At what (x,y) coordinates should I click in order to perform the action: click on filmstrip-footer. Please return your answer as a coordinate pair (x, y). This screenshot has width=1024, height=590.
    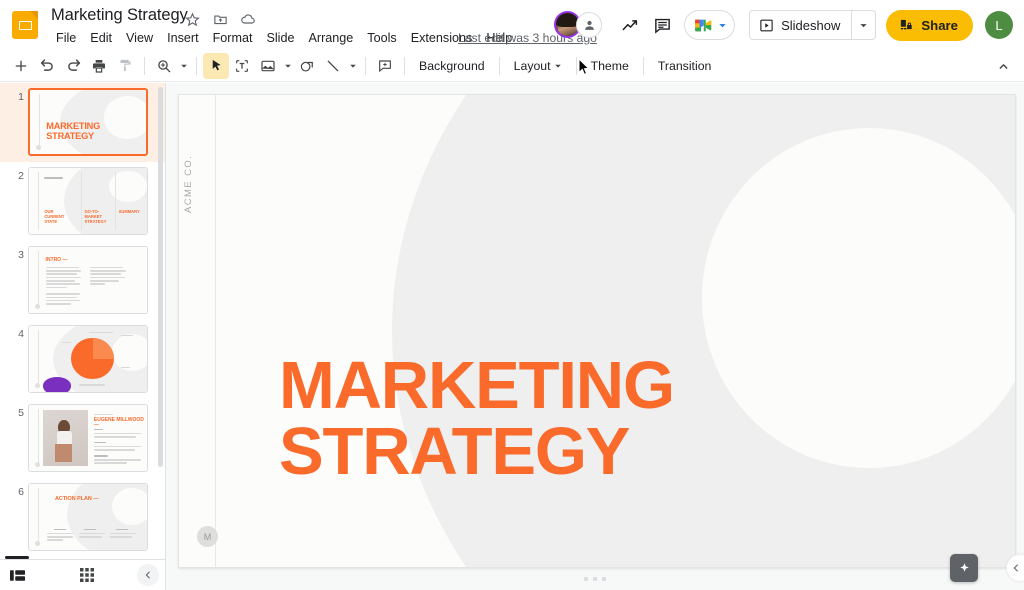
    Looking at the image, I should click on (83, 573).